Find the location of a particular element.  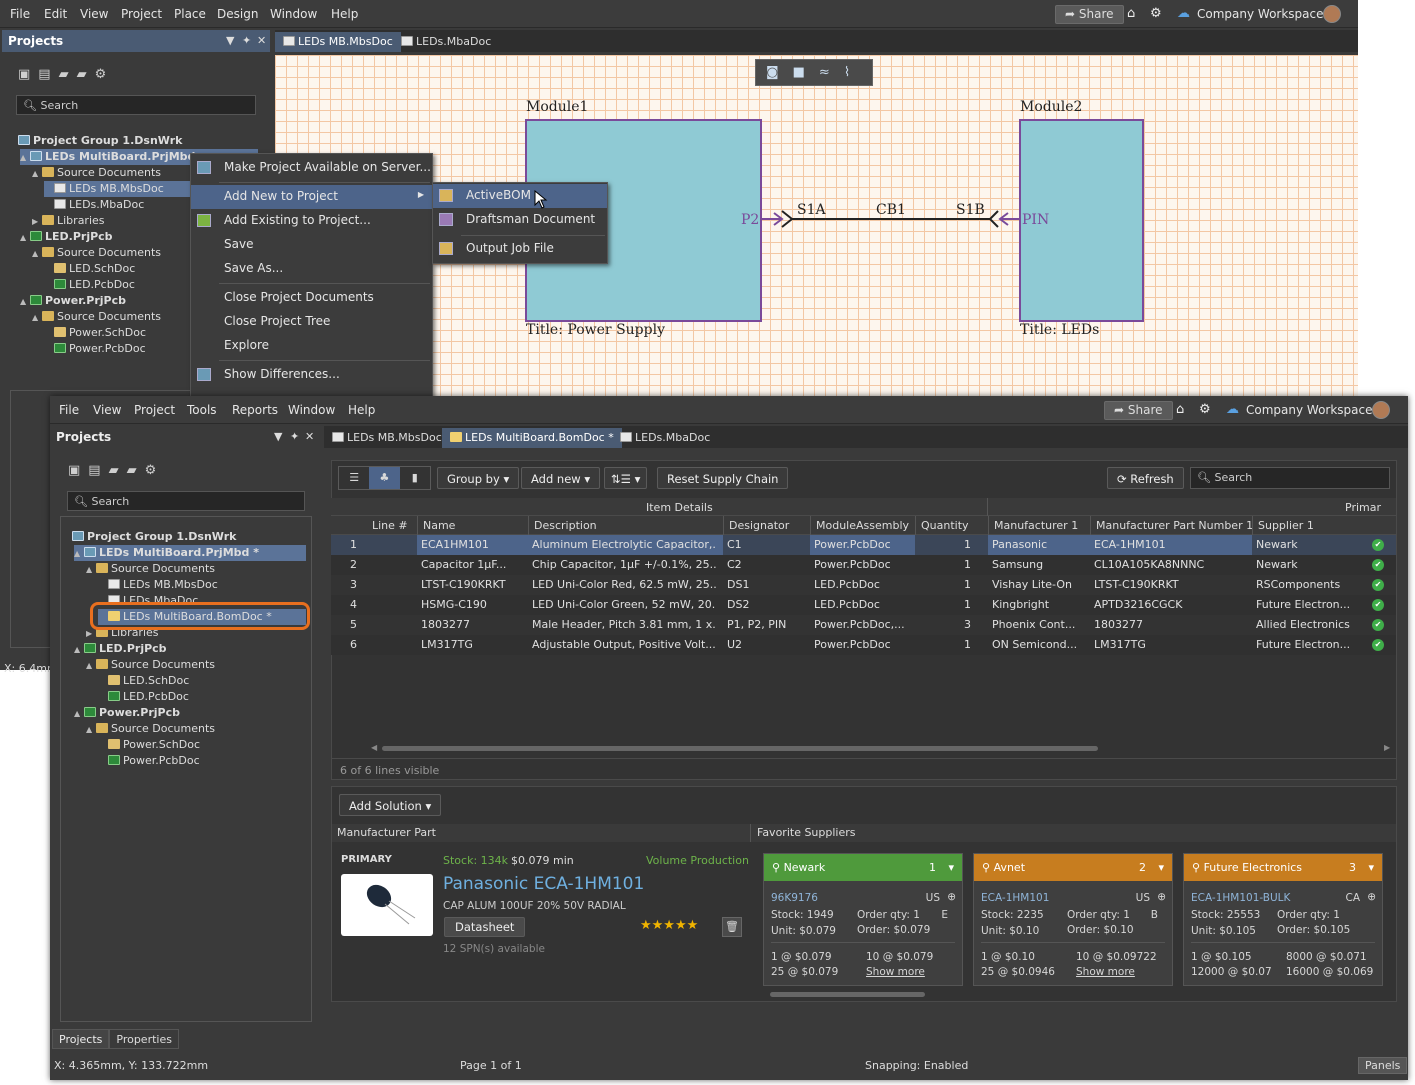

menu-reports: Reports is located at coordinates (255, 410).